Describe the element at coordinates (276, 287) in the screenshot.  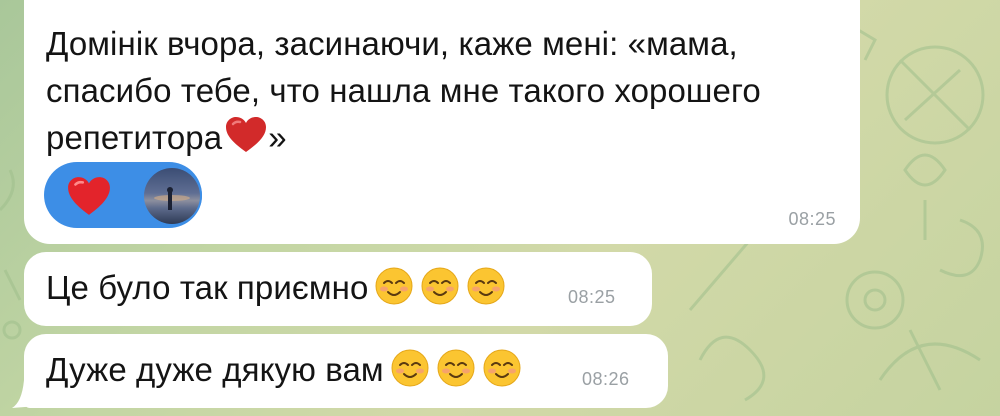
I see `message-text: Це було так приємно` at that location.